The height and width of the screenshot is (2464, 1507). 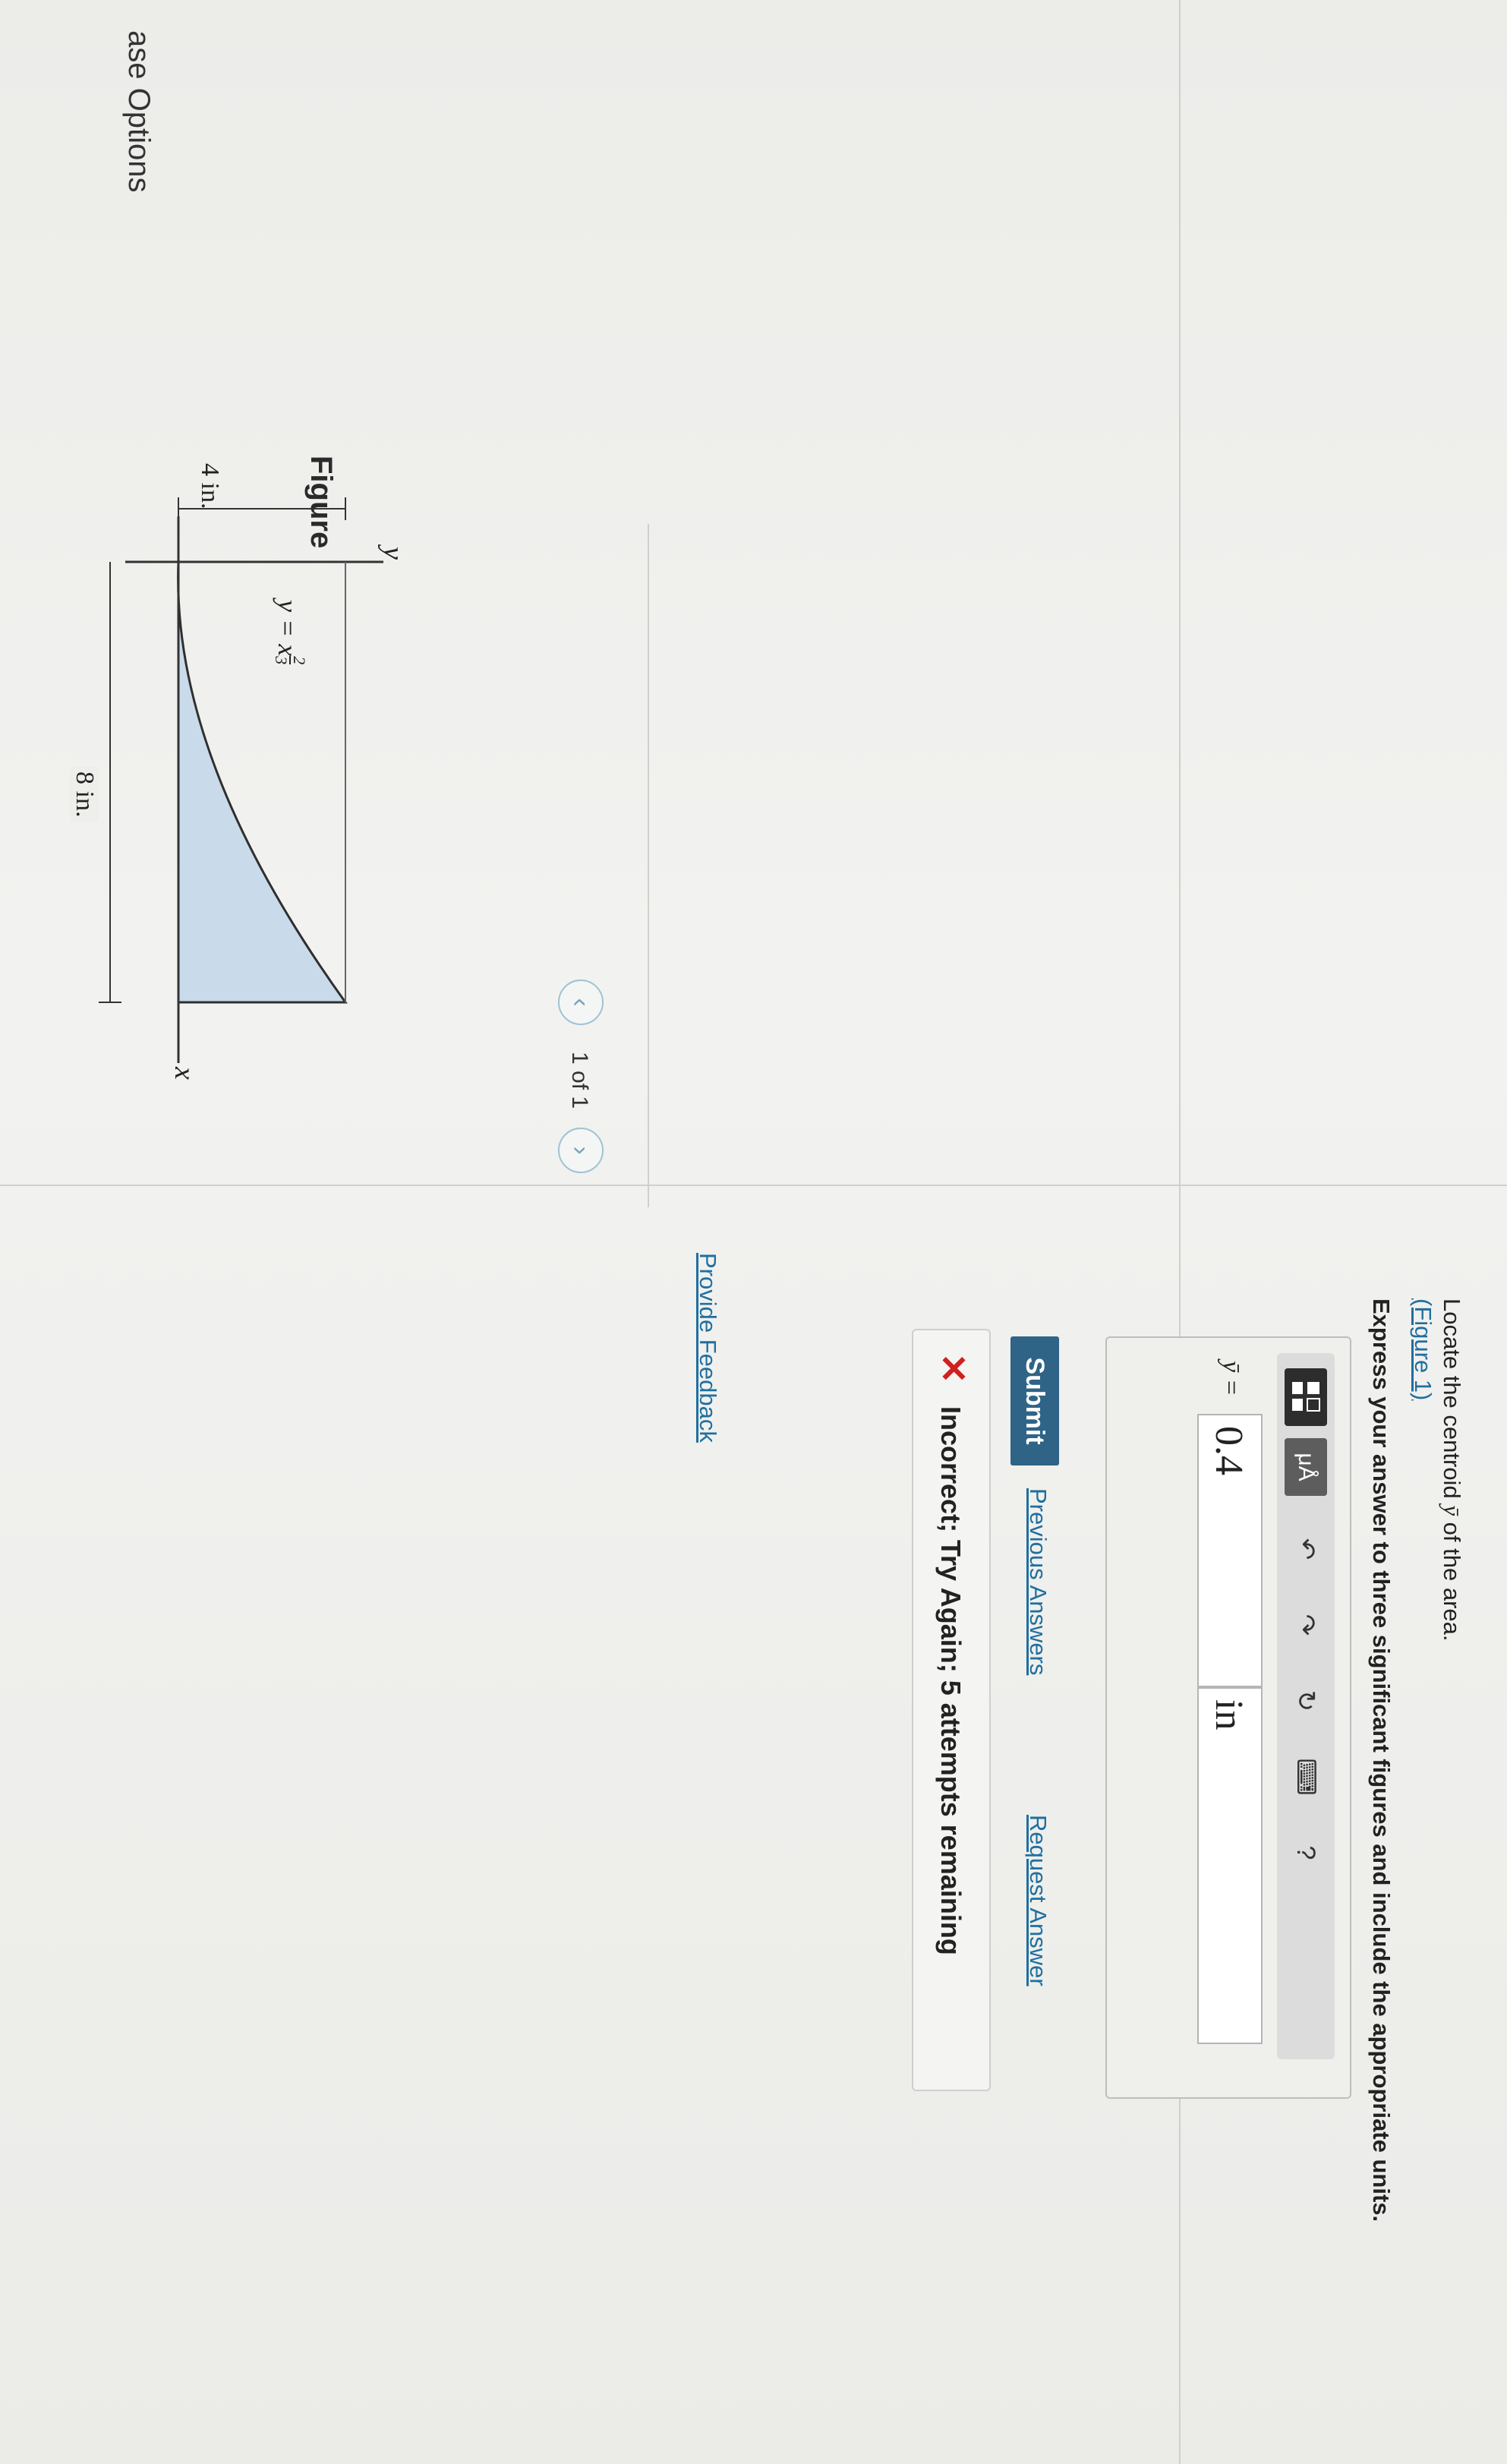 I want to click on panel-divider, so click(x=753, y=1185).